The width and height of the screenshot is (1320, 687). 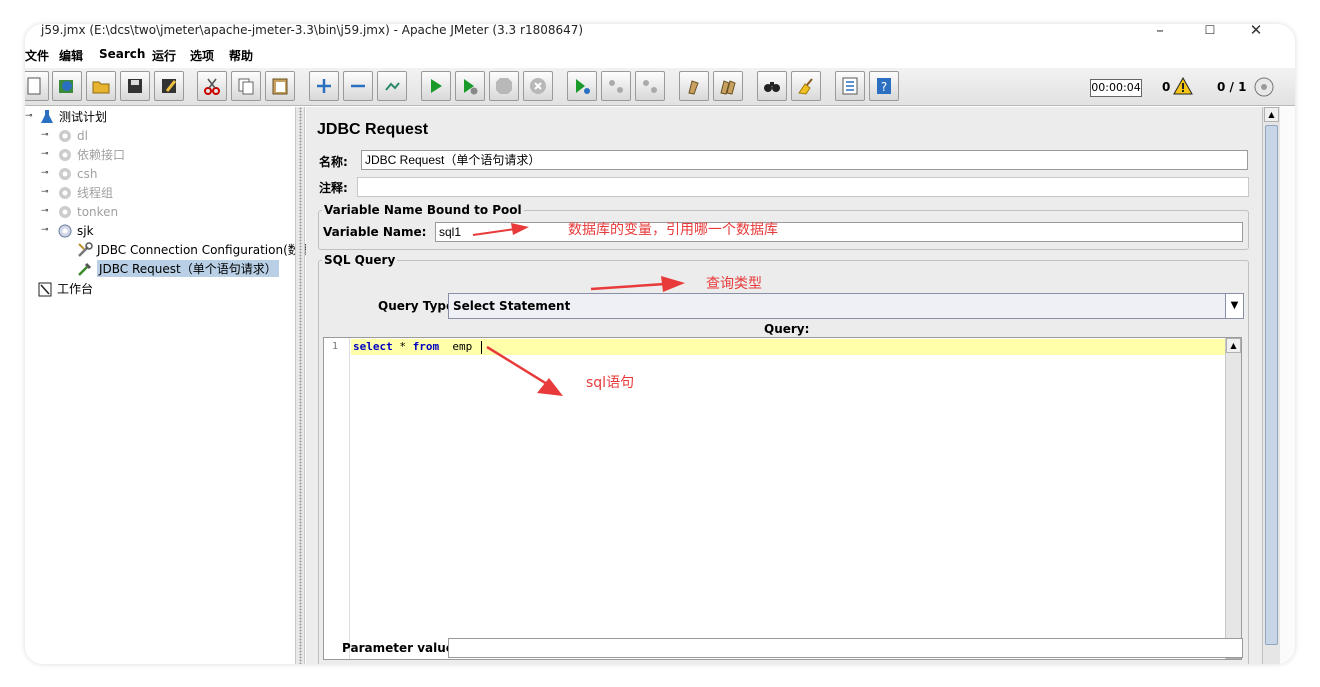 What do you see at coordinates (37, 55) in the screenshot?
I see `menu-file: 文件` at bounding box center [37, 55].